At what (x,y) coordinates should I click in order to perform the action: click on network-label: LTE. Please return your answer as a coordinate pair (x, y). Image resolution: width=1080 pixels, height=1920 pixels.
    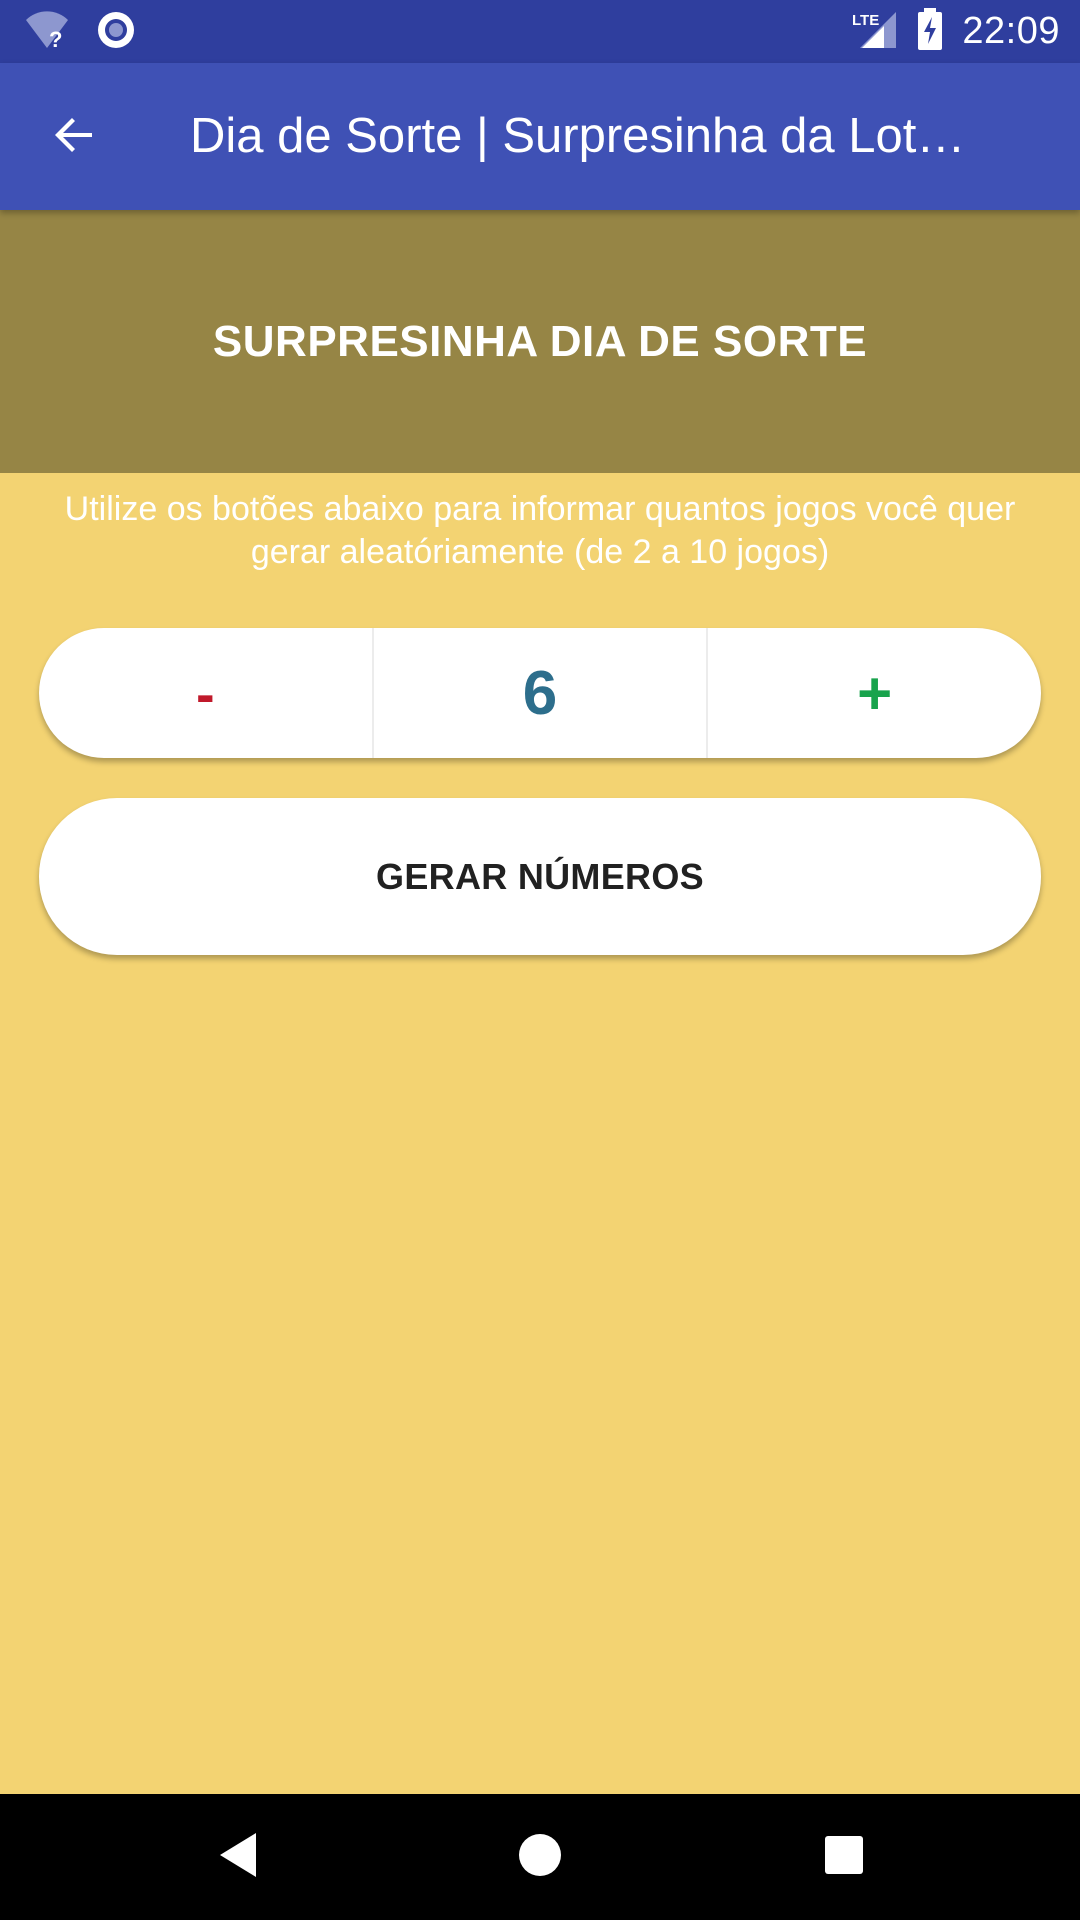
    Looking at the image, I should click on (865, 20).